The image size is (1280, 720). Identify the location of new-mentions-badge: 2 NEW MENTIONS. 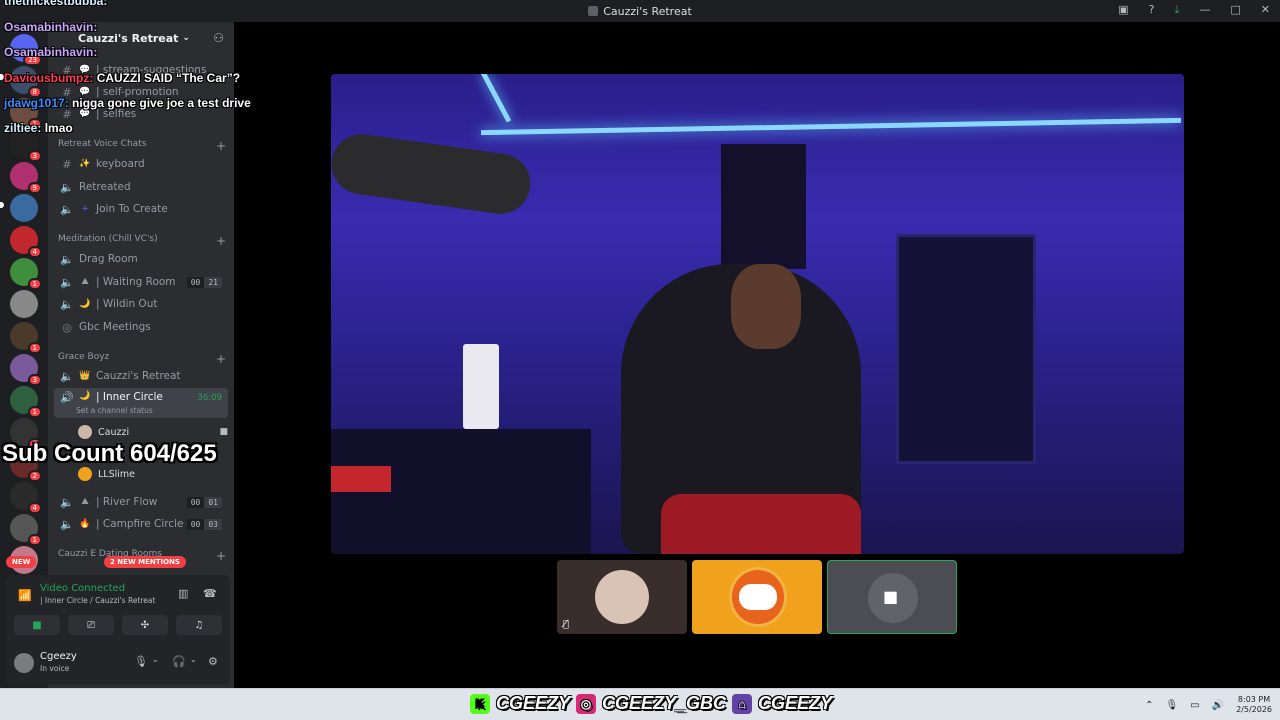
(145, 562).